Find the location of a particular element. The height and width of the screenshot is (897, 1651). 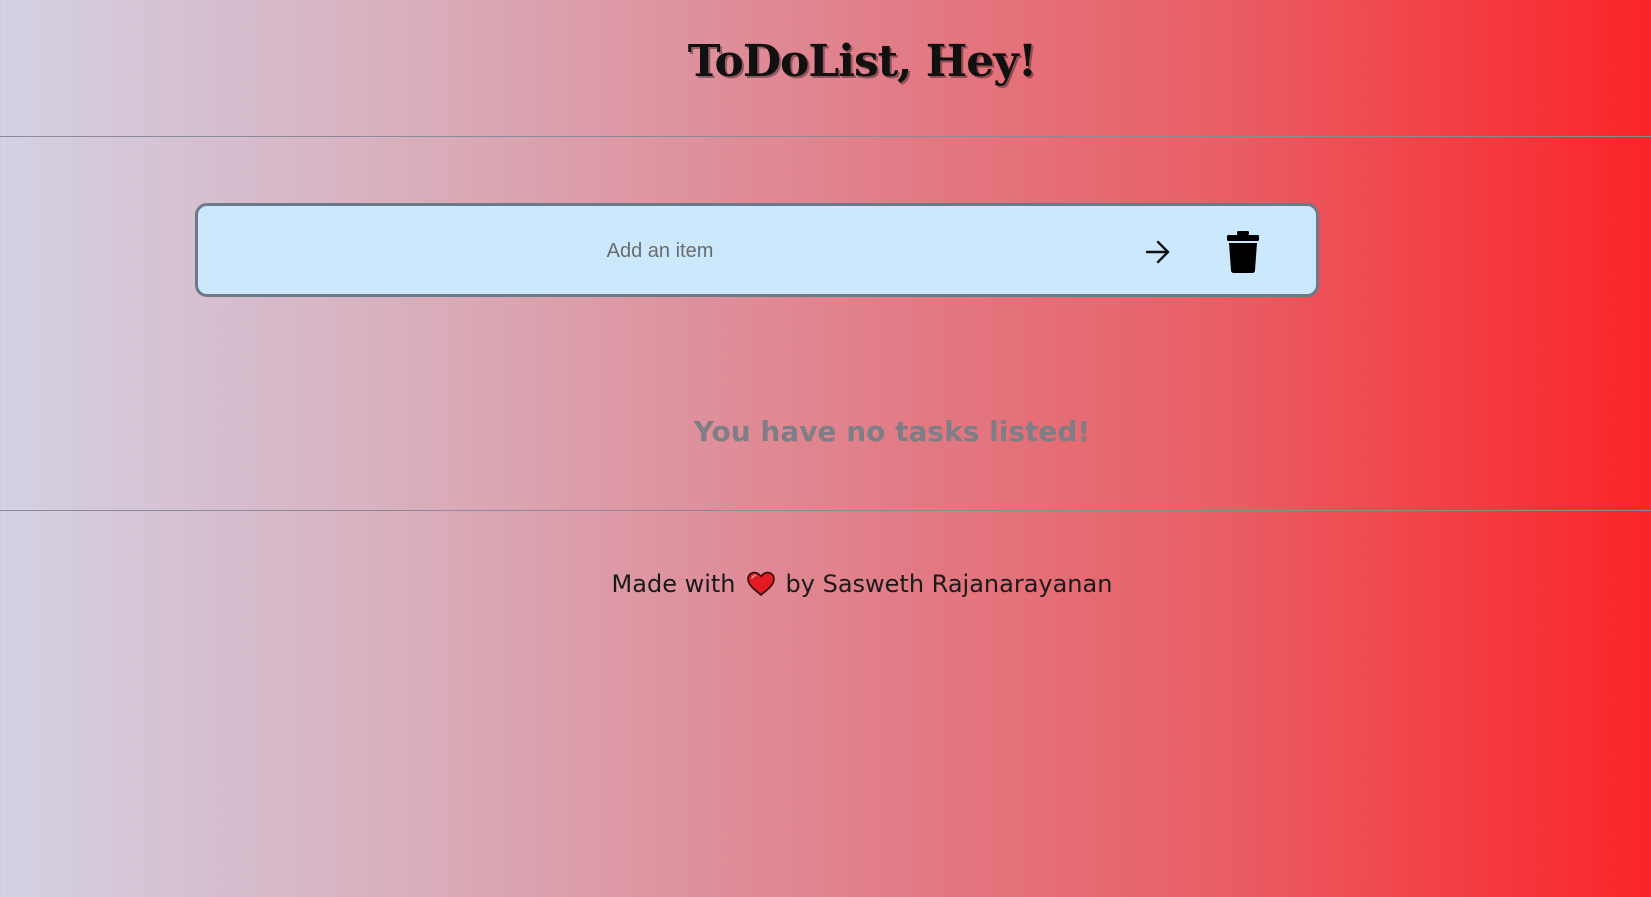

add-item-button is located at coordinates (1158, 252).